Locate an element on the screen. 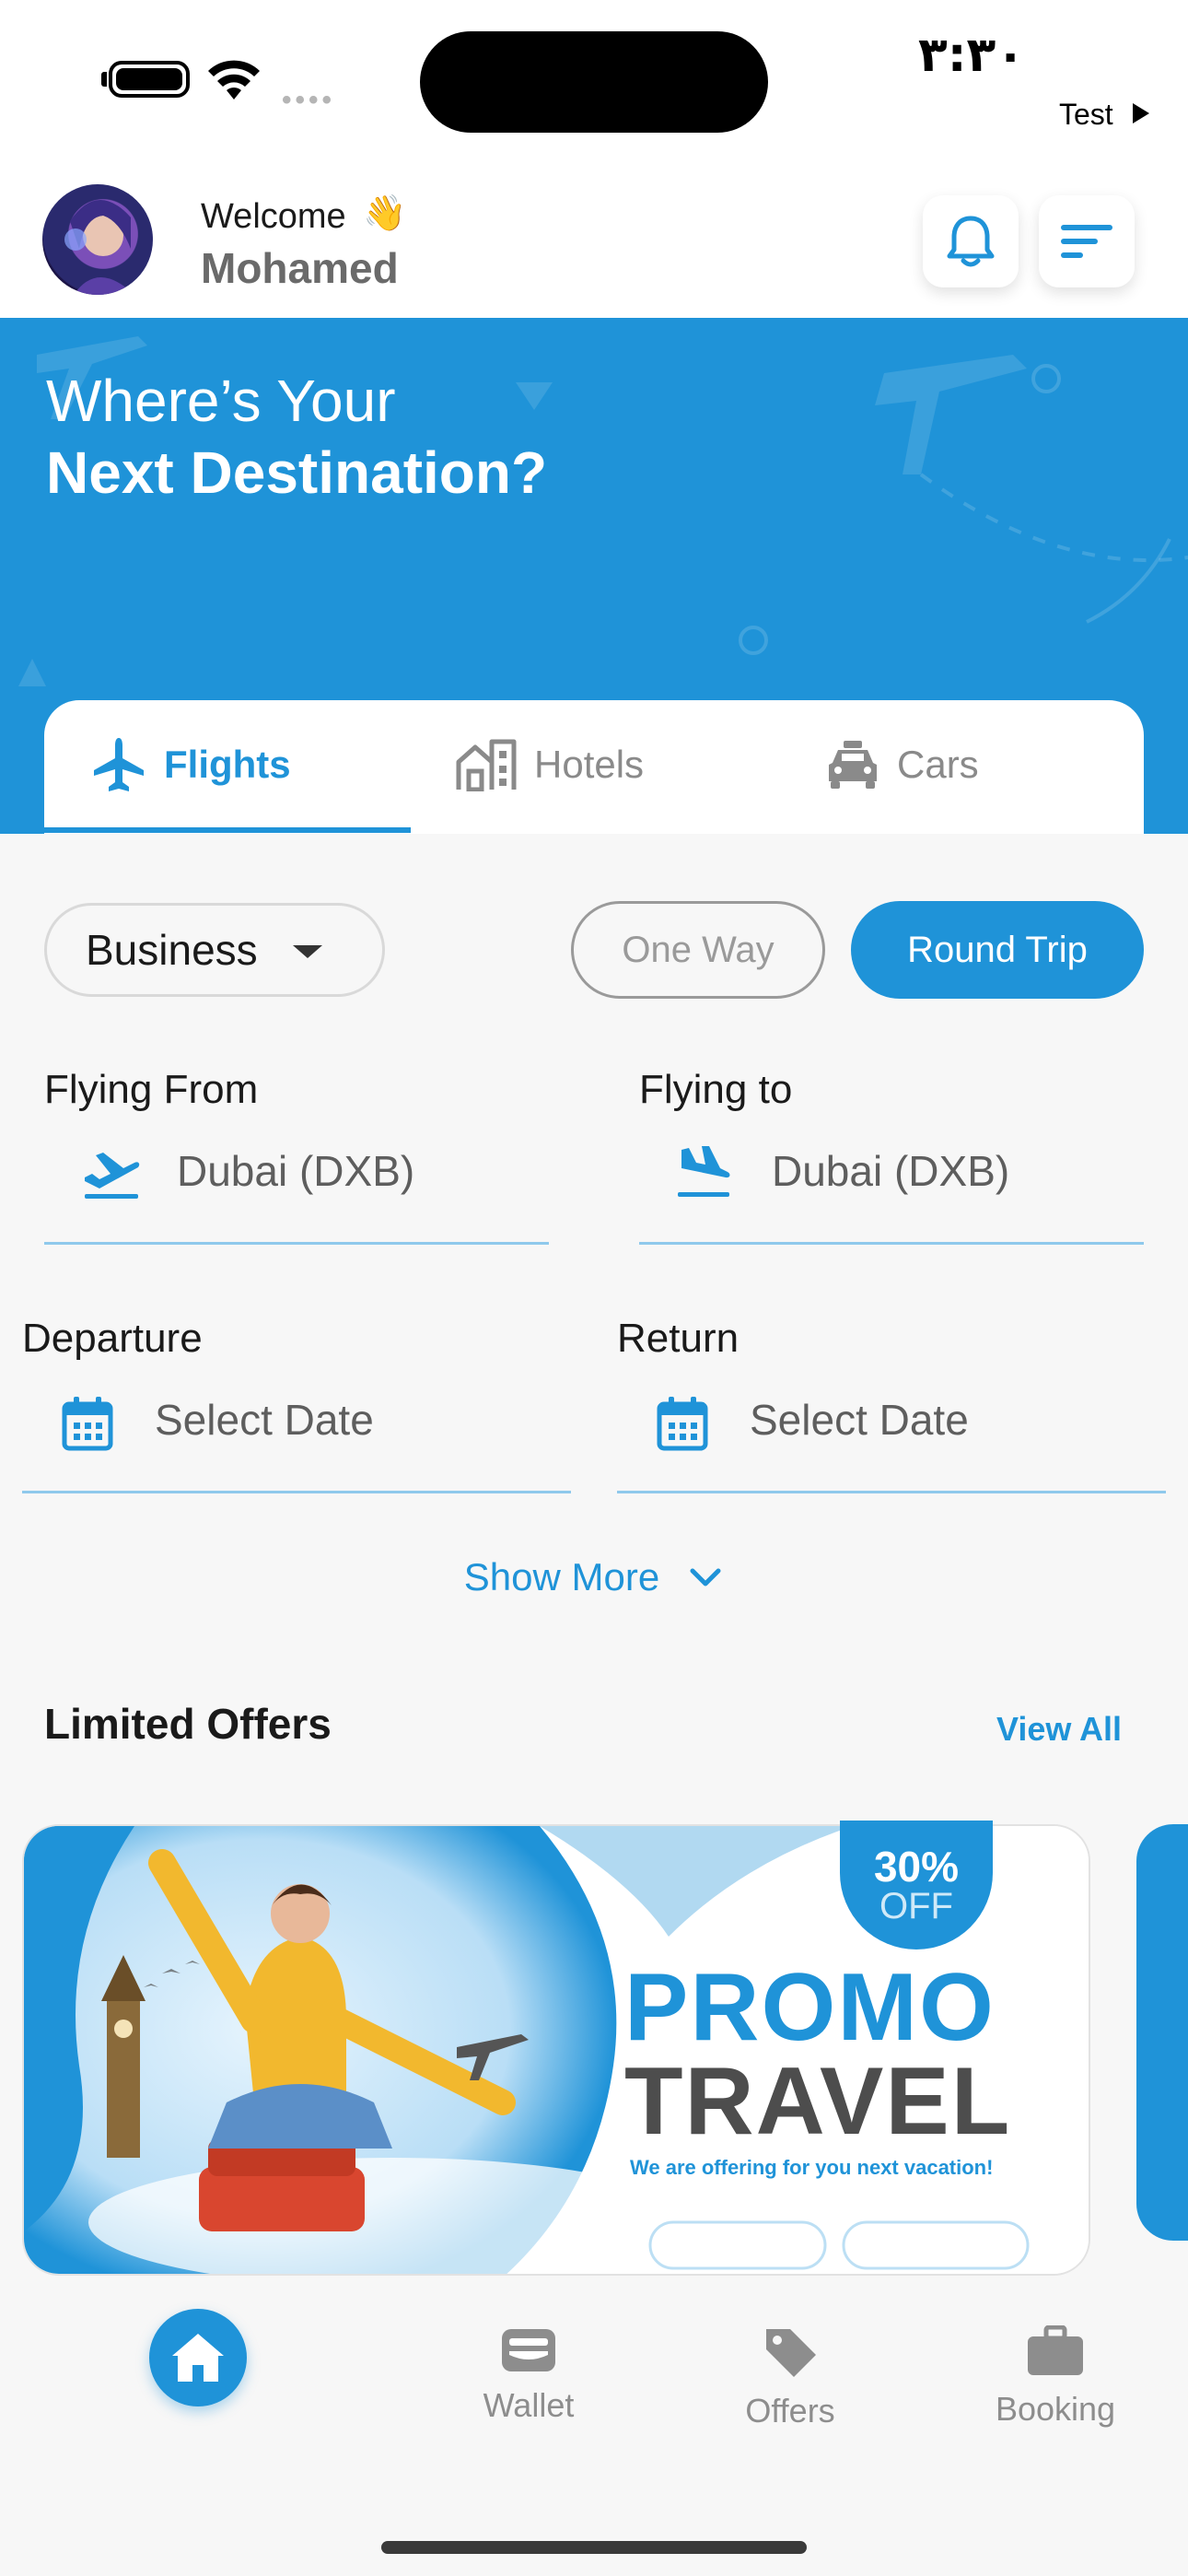 The width and height of the screenshot is (1188, 2576). tab-cars-label: Cars is located at coordinates (938, 764).